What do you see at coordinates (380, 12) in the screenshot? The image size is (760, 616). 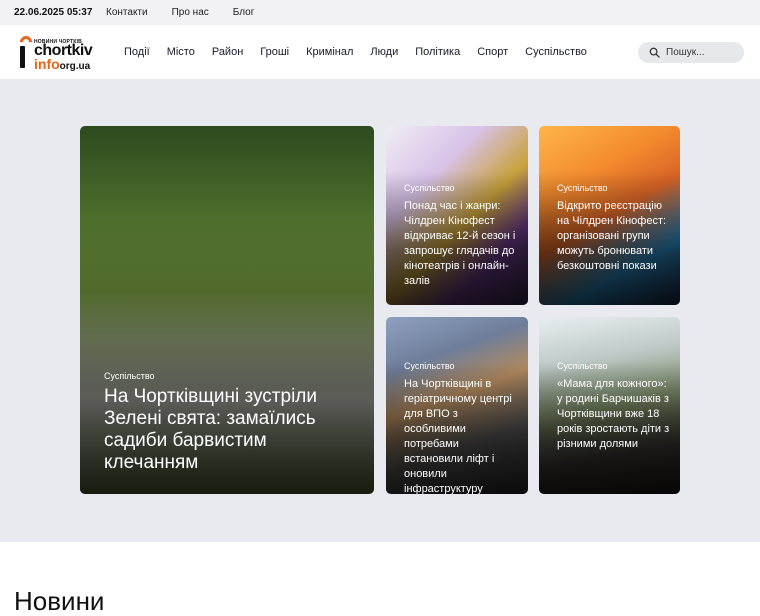 I see `top-bar: 22.06.2025 05:37 Контакти Про нас Блог` at bounding box center [380, 12].